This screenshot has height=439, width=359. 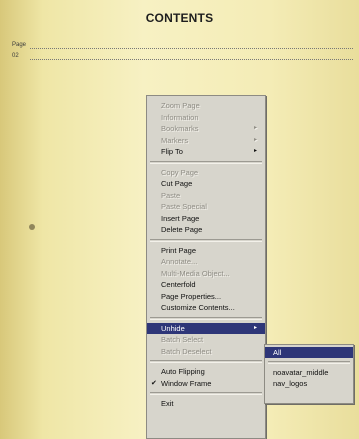 What do you see at coordinates (206, 285) in the screenshot?
I see `menu-item-centerfold: Centerfold` at bounding box center [206, 285].